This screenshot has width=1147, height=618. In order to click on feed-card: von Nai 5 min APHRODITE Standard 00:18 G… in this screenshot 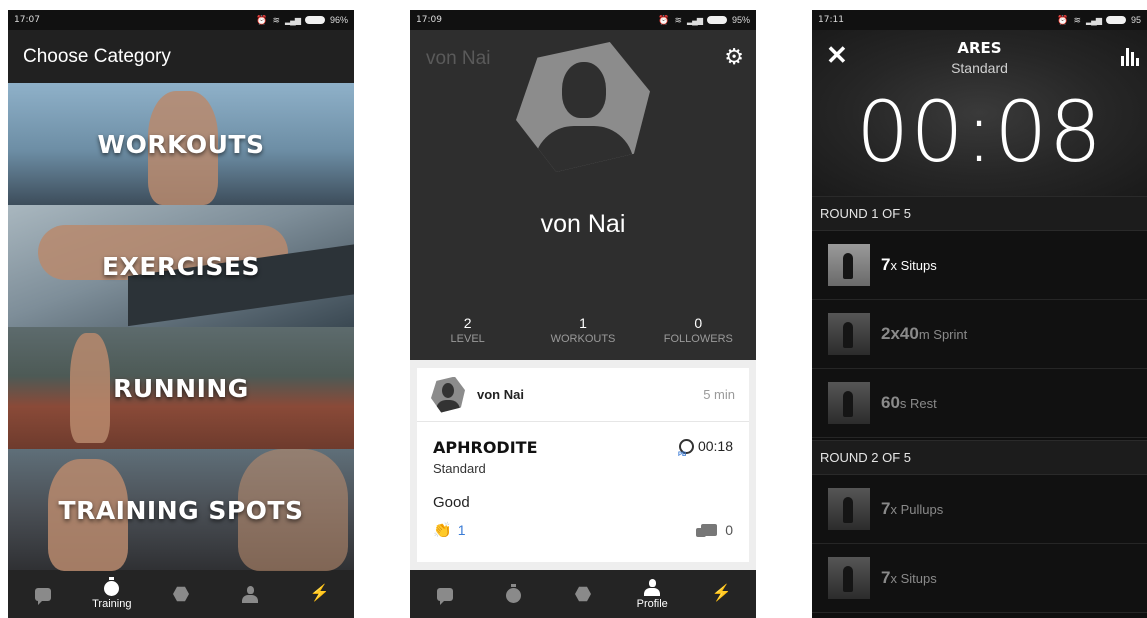, I will do `click(583, 465)`.